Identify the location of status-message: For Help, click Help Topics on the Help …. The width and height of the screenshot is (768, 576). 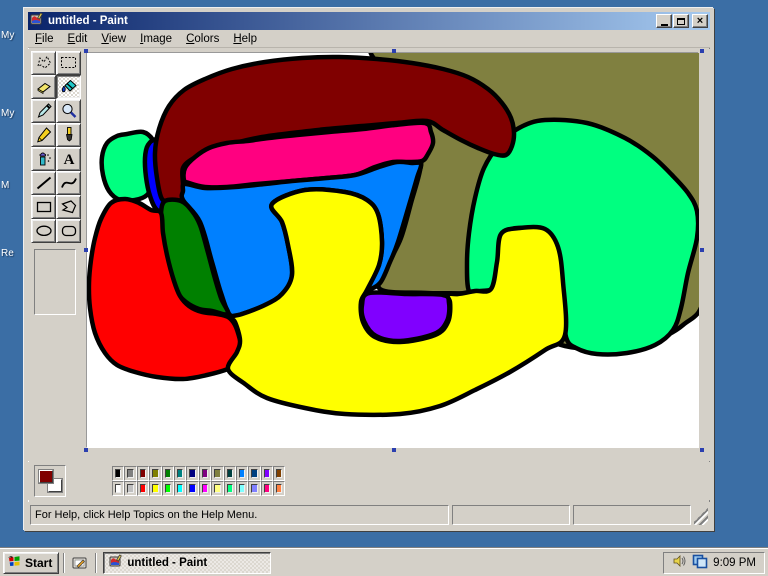
(239, 515).